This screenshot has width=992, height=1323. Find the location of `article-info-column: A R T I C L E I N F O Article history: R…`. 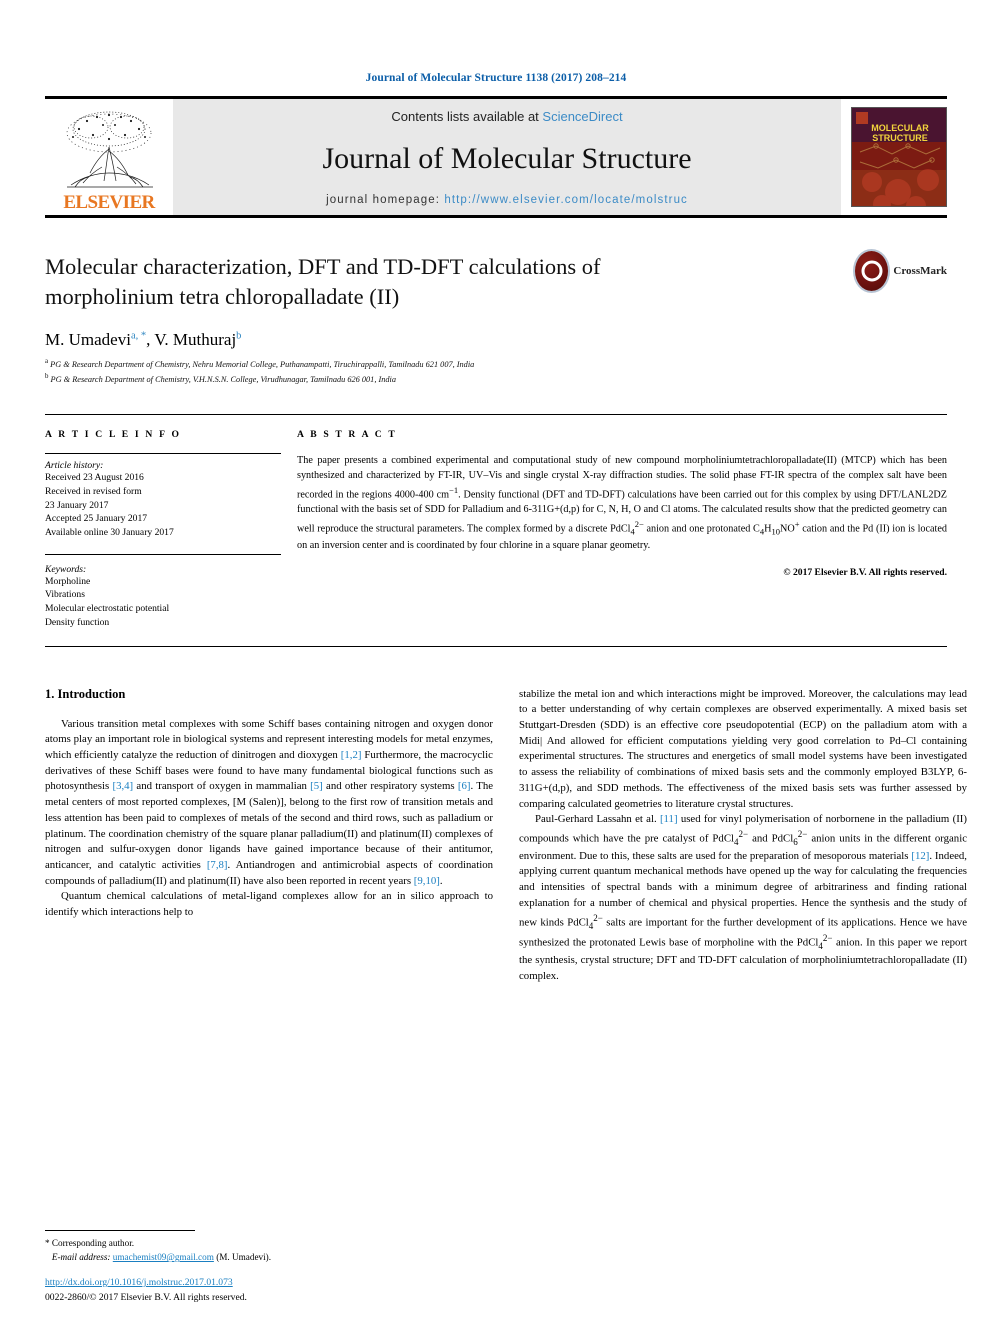

article-info-column: A R T I C L E I N F O Article history: R… is located at coordinates (170, 529).